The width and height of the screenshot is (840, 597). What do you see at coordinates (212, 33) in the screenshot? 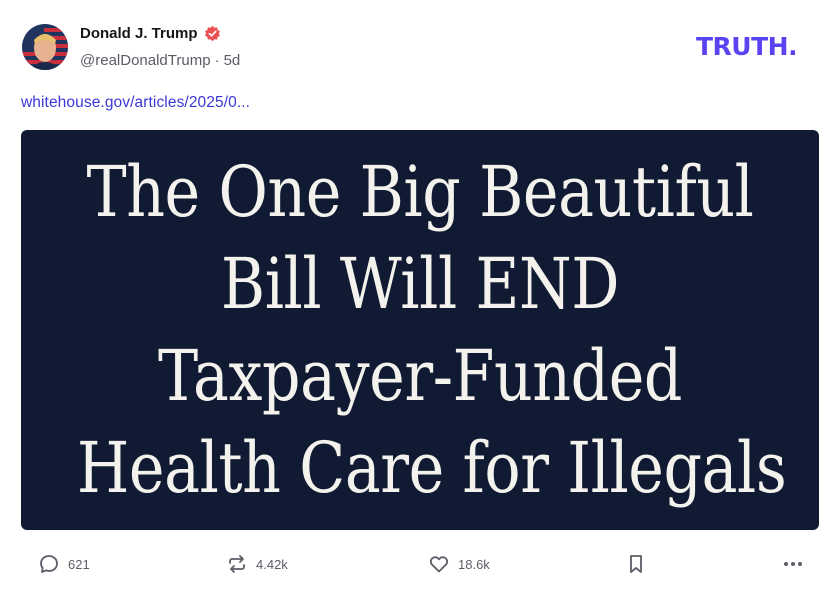
I see `verified-badge-icon` at bounding box center [212, 33].